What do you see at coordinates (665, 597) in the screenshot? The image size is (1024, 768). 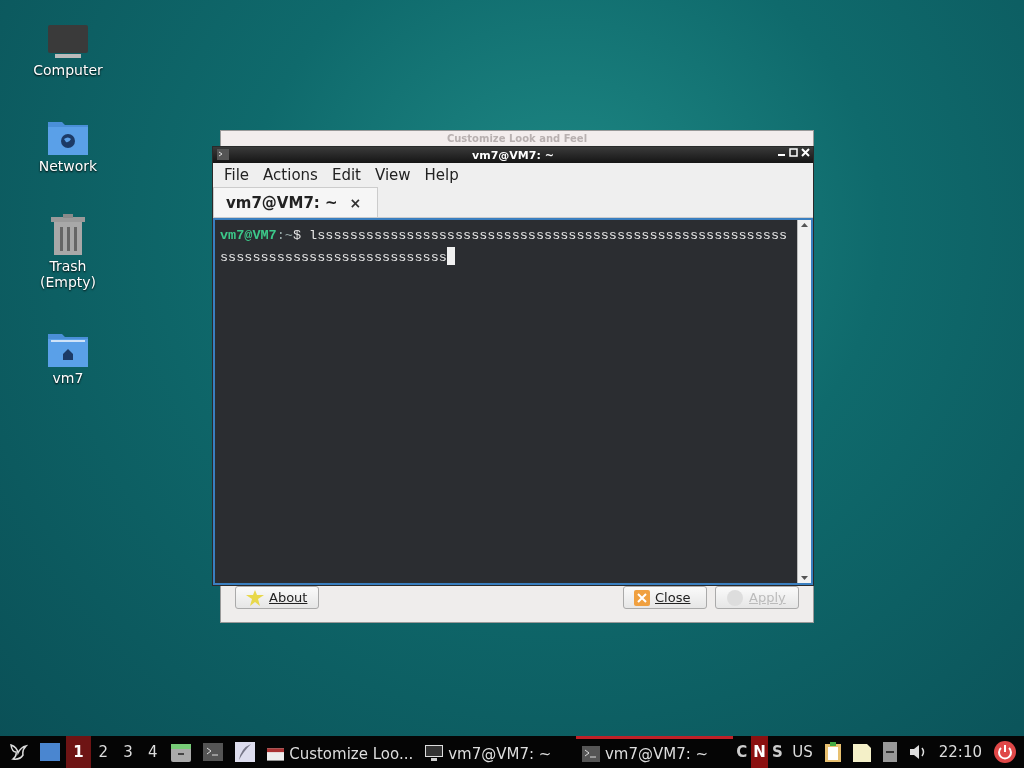 I see `dialog-button: Close` at bounding box center [665, 597].